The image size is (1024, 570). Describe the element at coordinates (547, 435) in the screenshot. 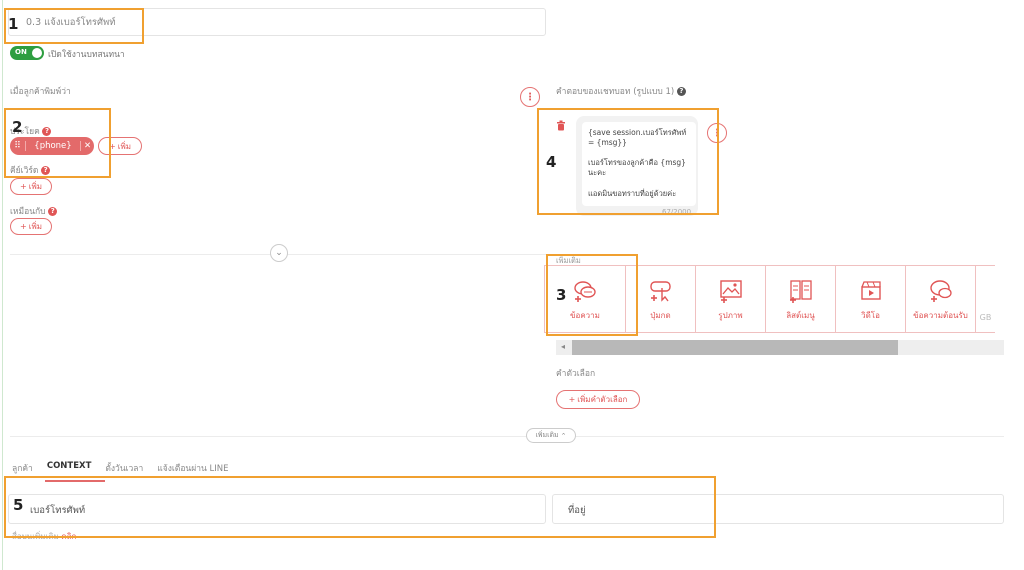

I see `more-button-label: เพิ่มเติม` at that location.